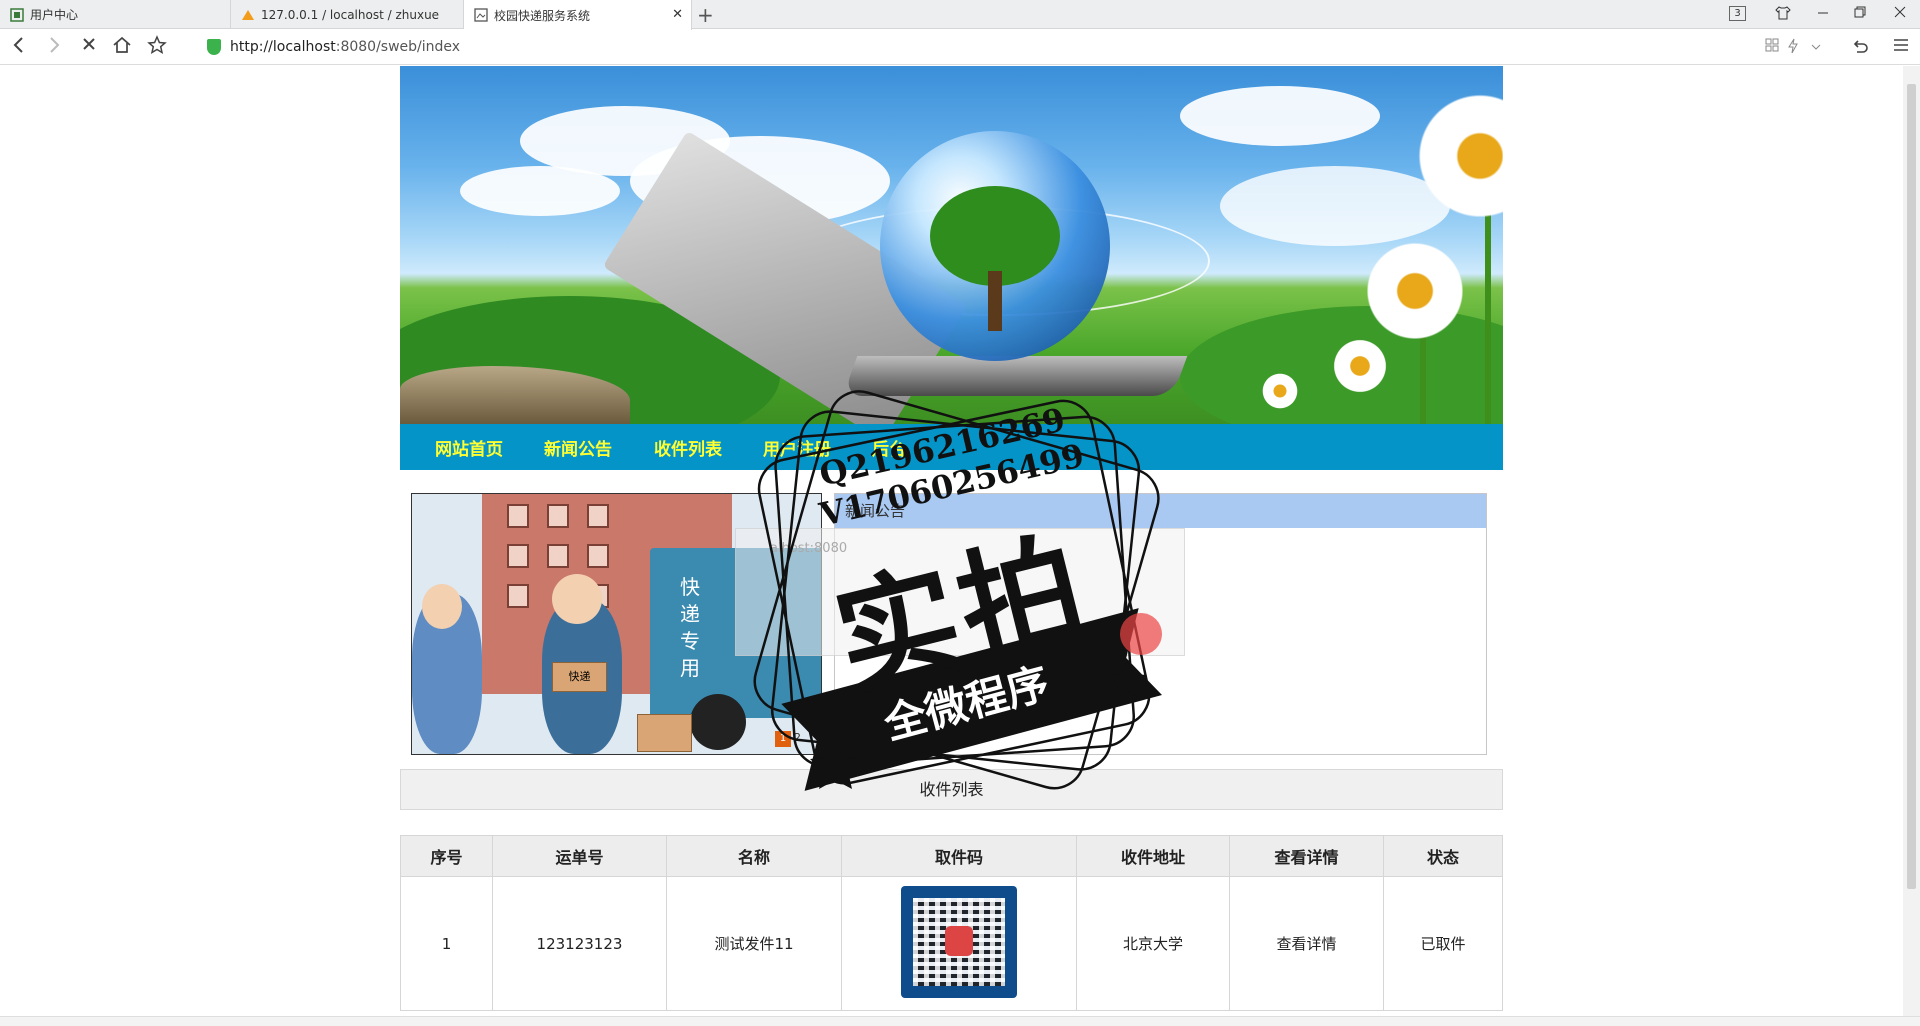 Image resolution: width=1920 pixels, height=1026 pixels. What do you see at coordinates (1153, 943) in the screenshot?
I see `cell-address: 北京大学` at bounding box center [1153, 943].